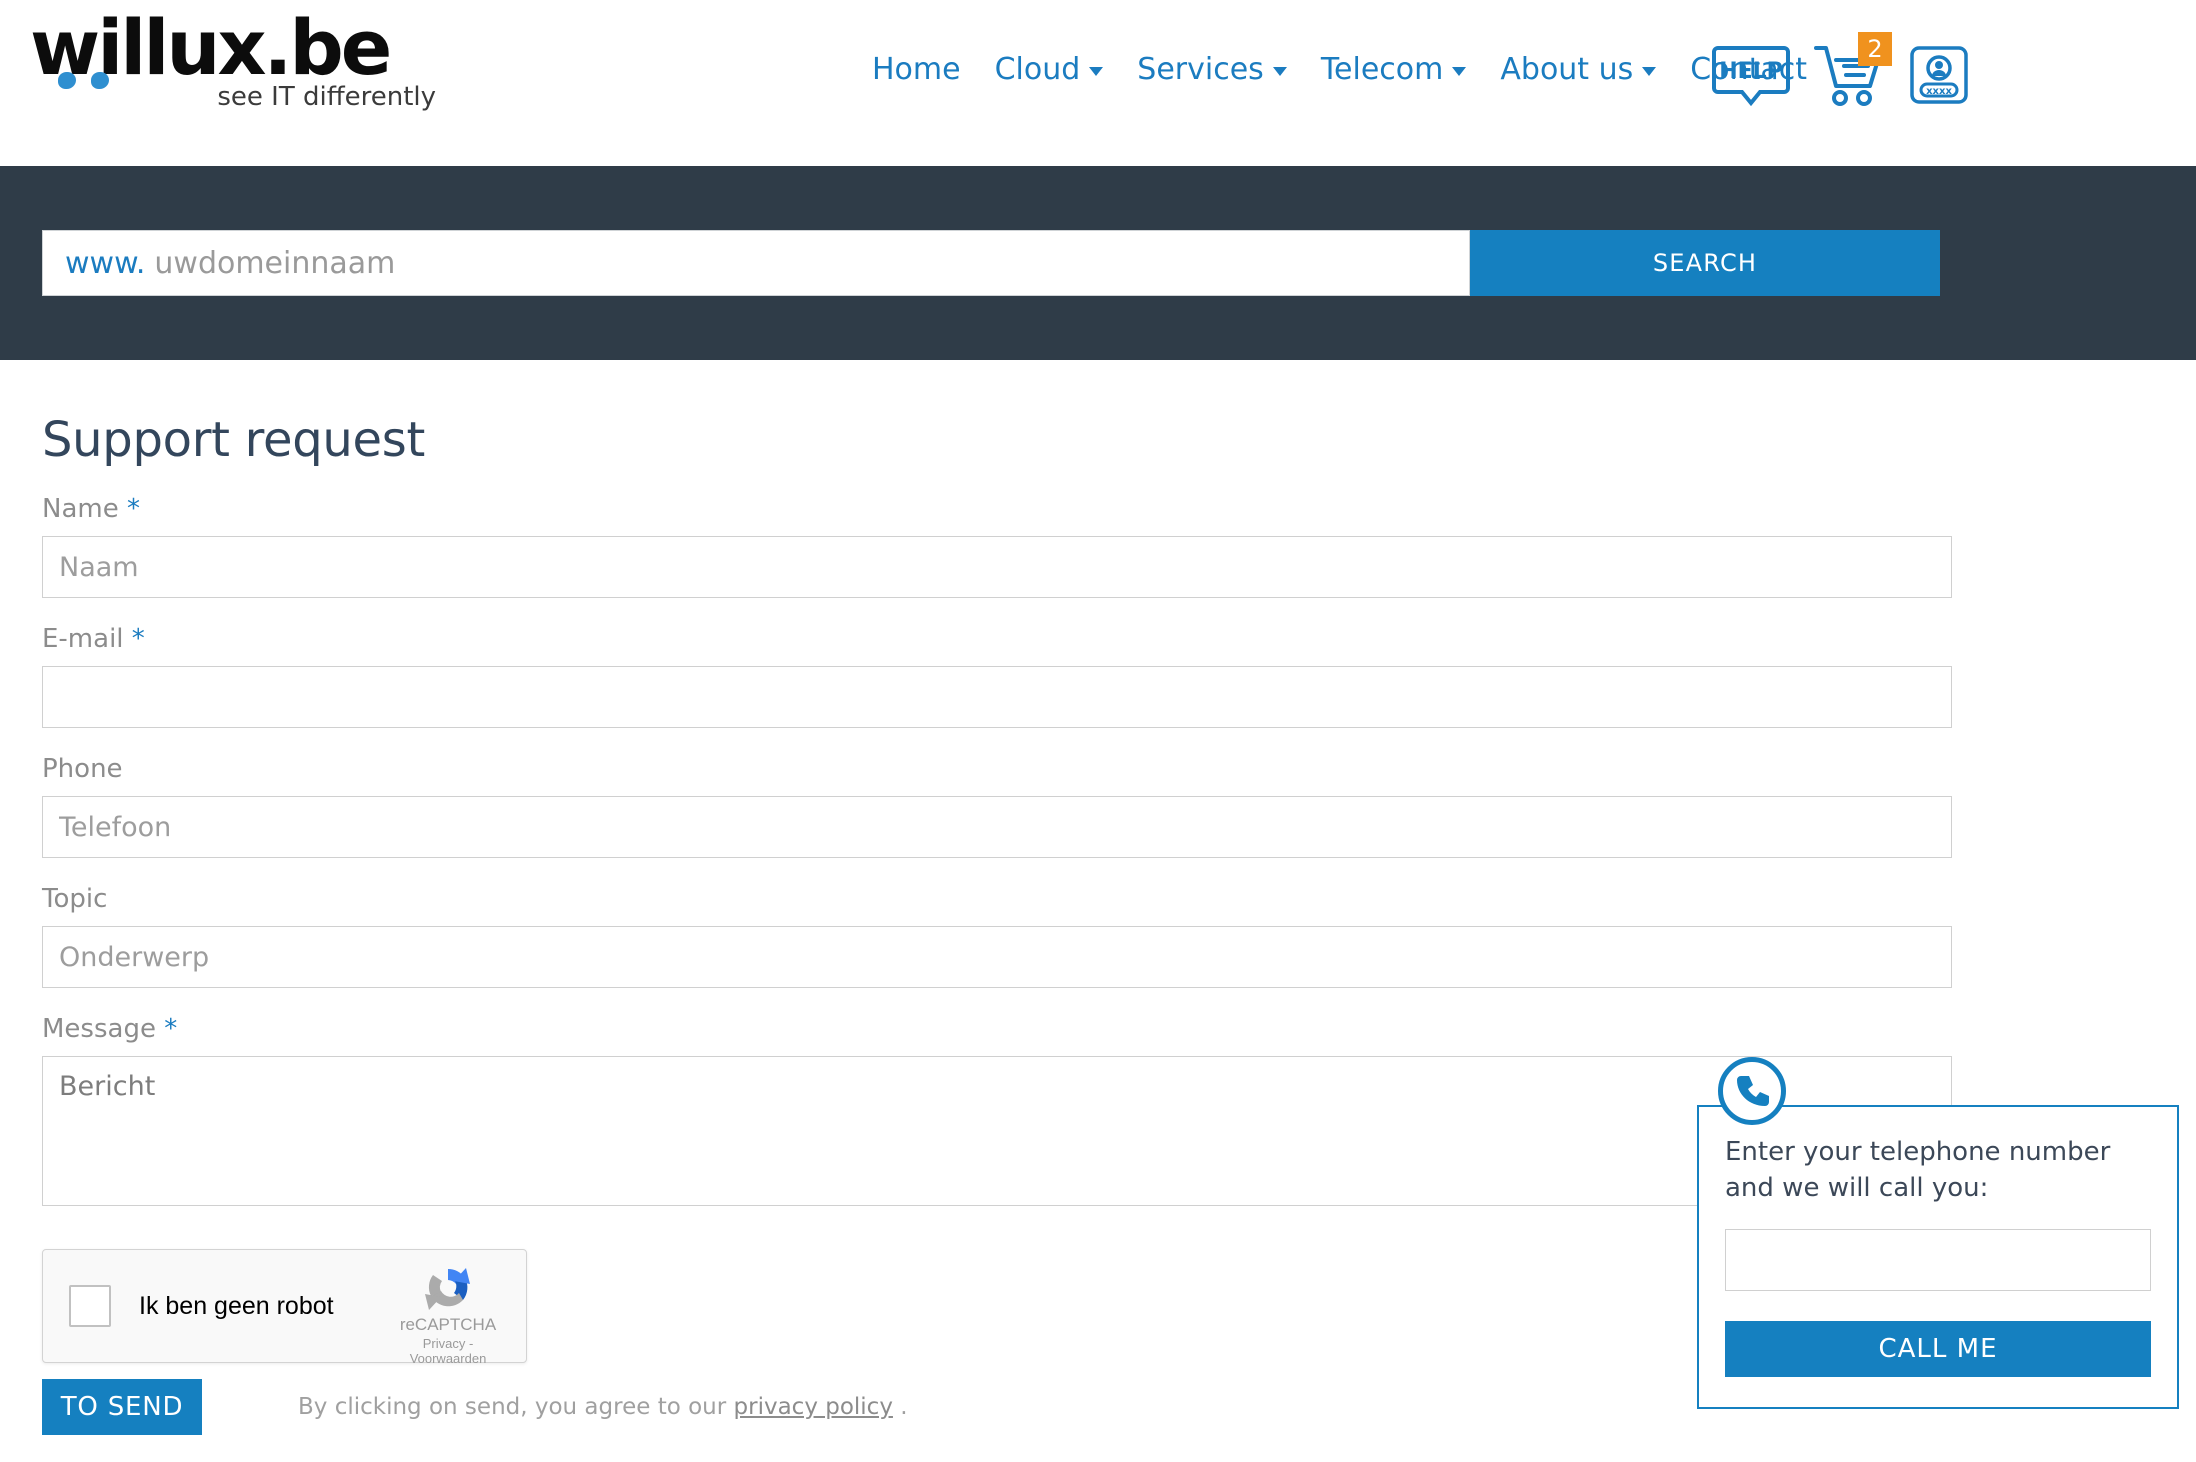  Describe the element at coordinates (1037, 69) in the screenshot. I see `nav-label-cloud: Cloud` at that location.